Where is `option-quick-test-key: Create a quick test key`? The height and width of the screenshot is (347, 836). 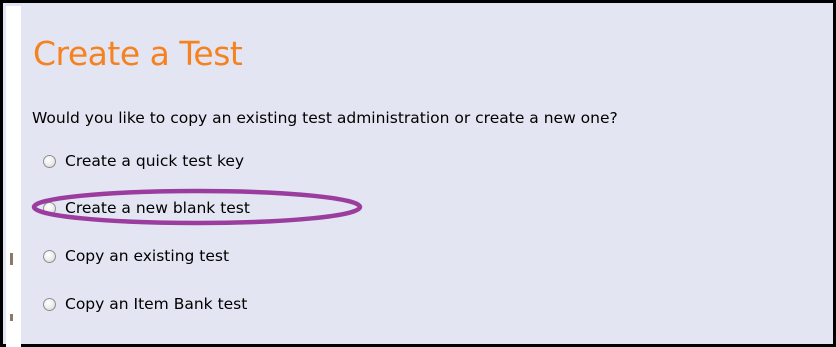 option-quick-test-key: Create a quick test key is located at coordinates (143, 161).